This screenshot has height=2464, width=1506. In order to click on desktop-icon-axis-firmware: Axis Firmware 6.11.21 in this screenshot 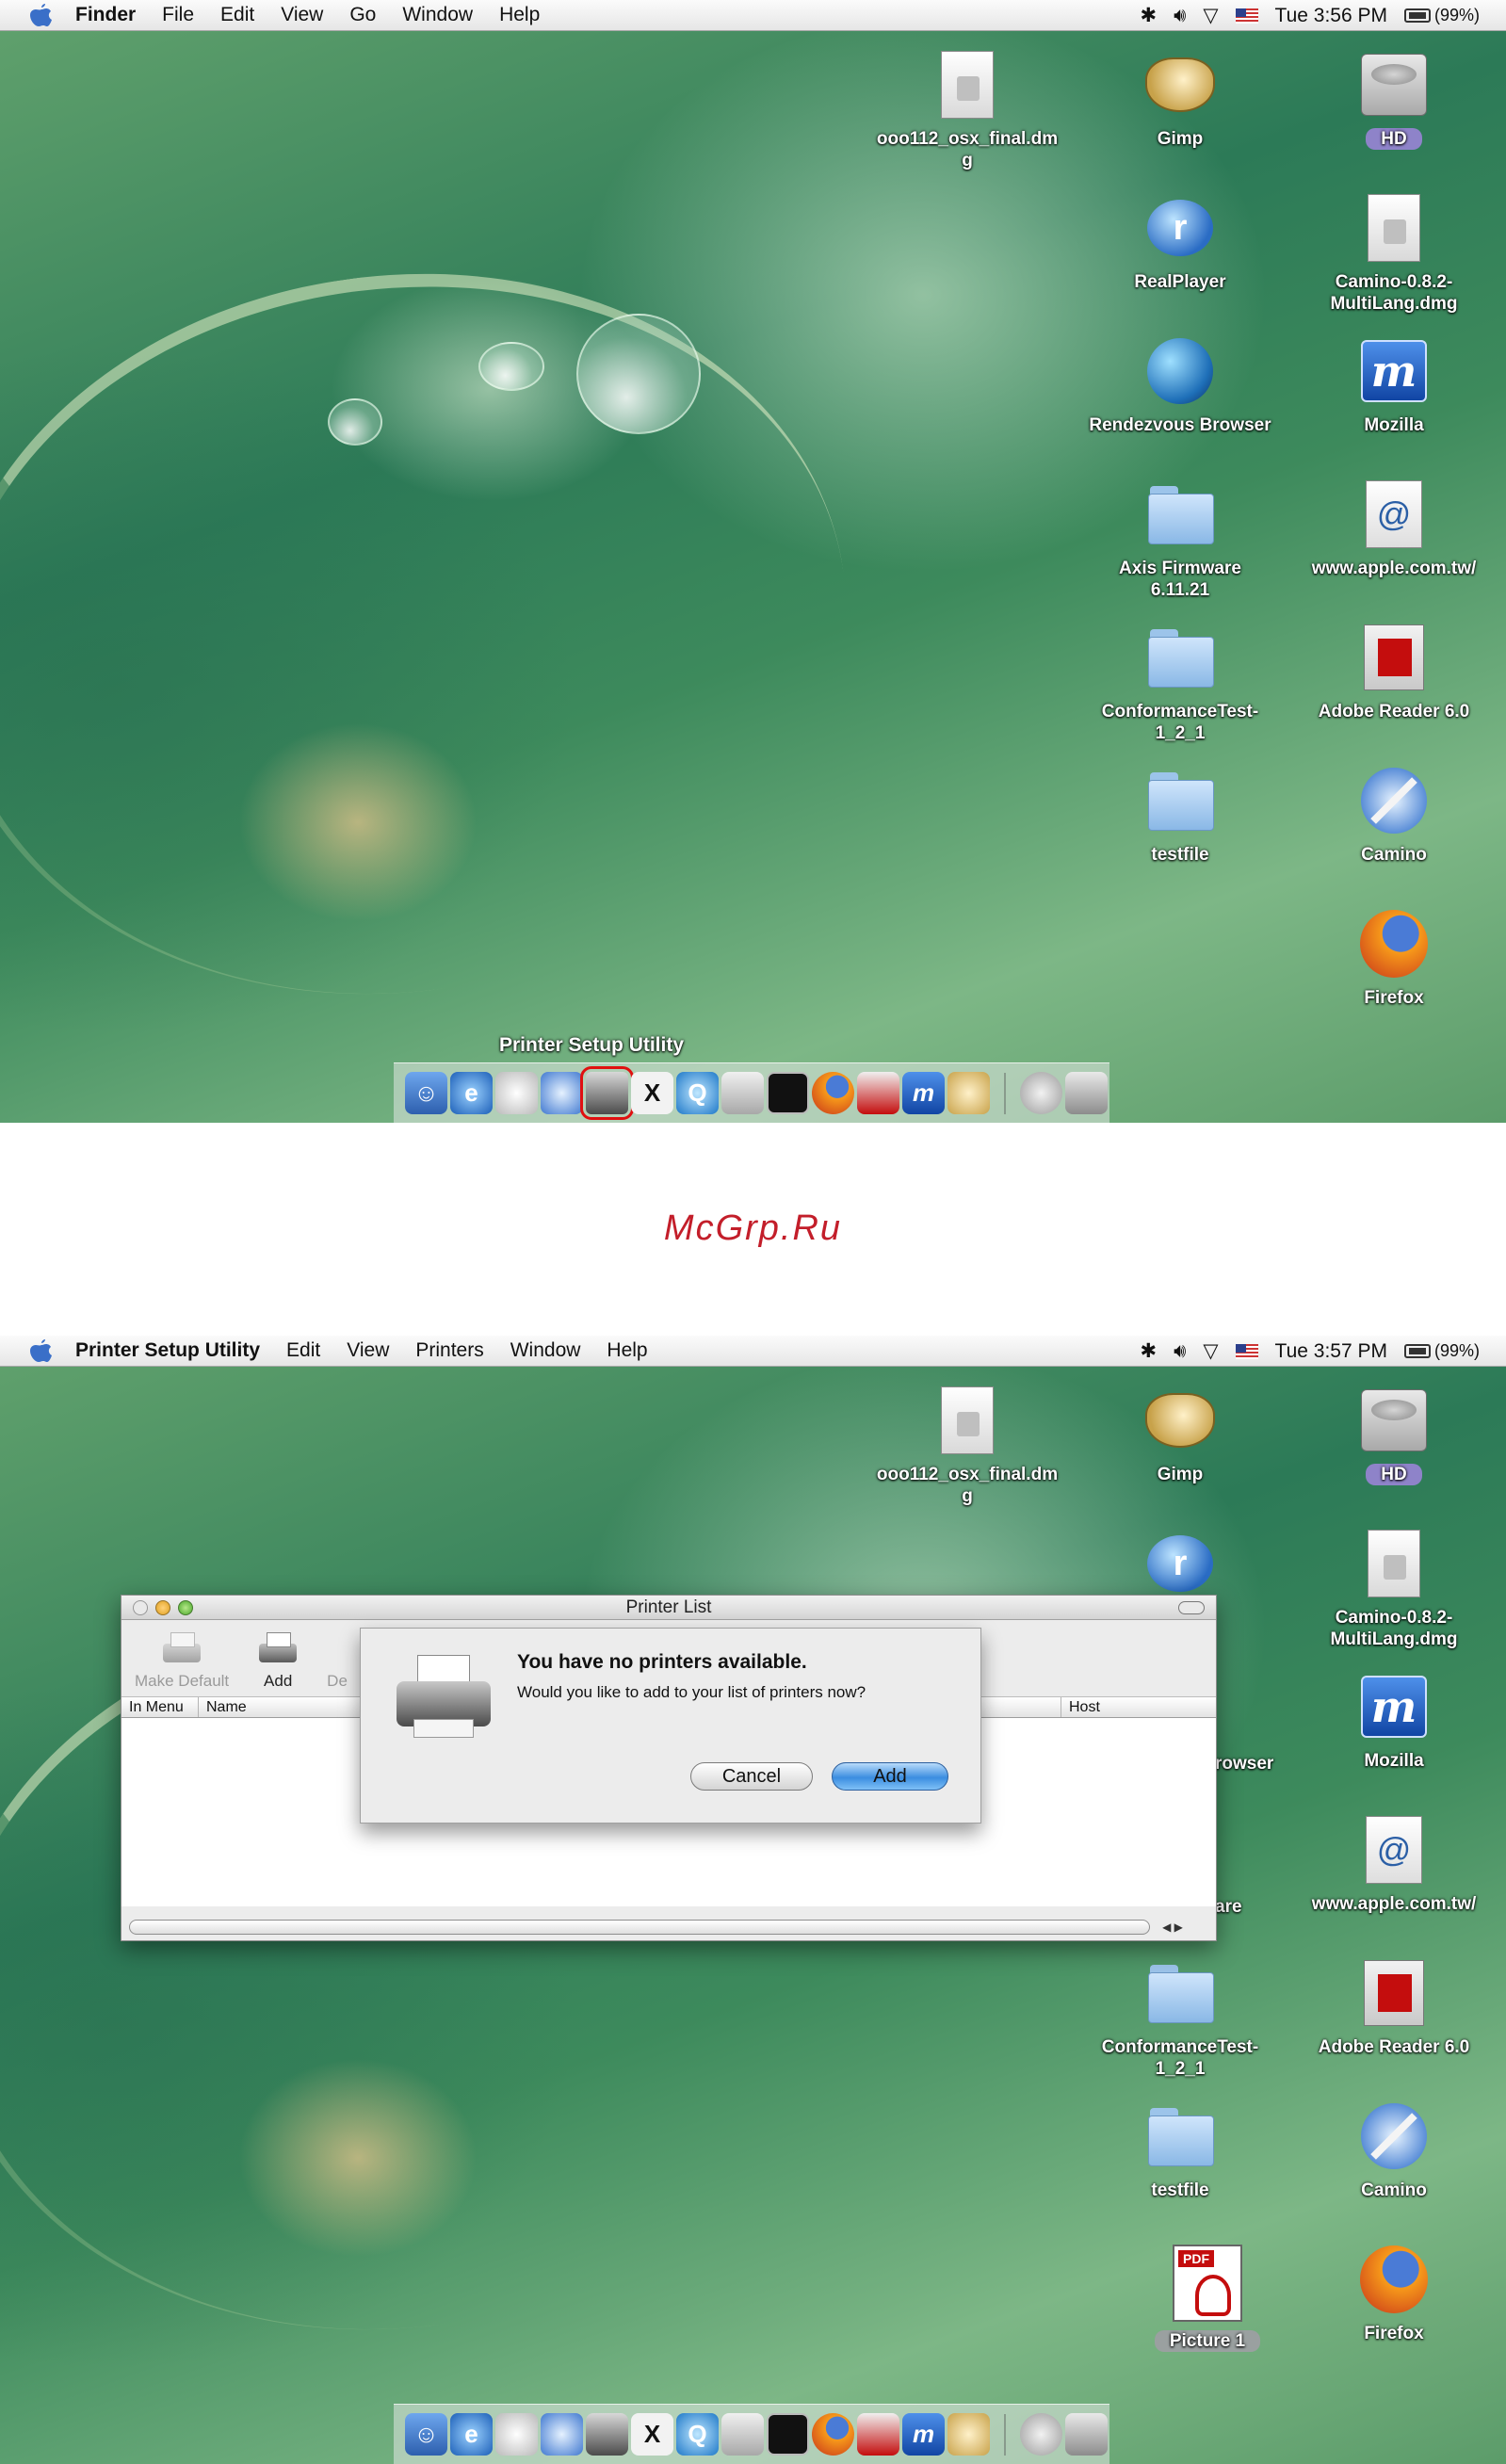, I will do `click(1180, 539)`.